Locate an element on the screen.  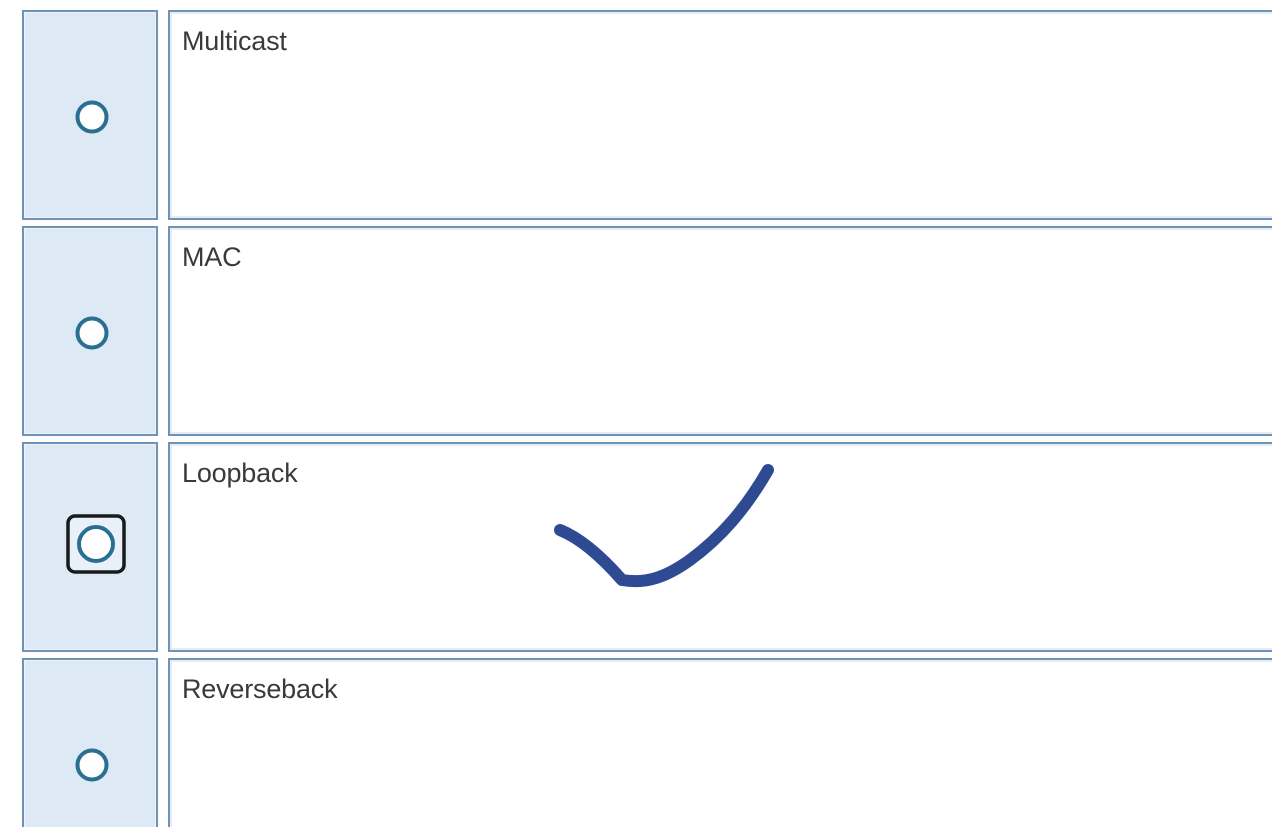
answer-label: Loopback is located at coordinates (240, 473).